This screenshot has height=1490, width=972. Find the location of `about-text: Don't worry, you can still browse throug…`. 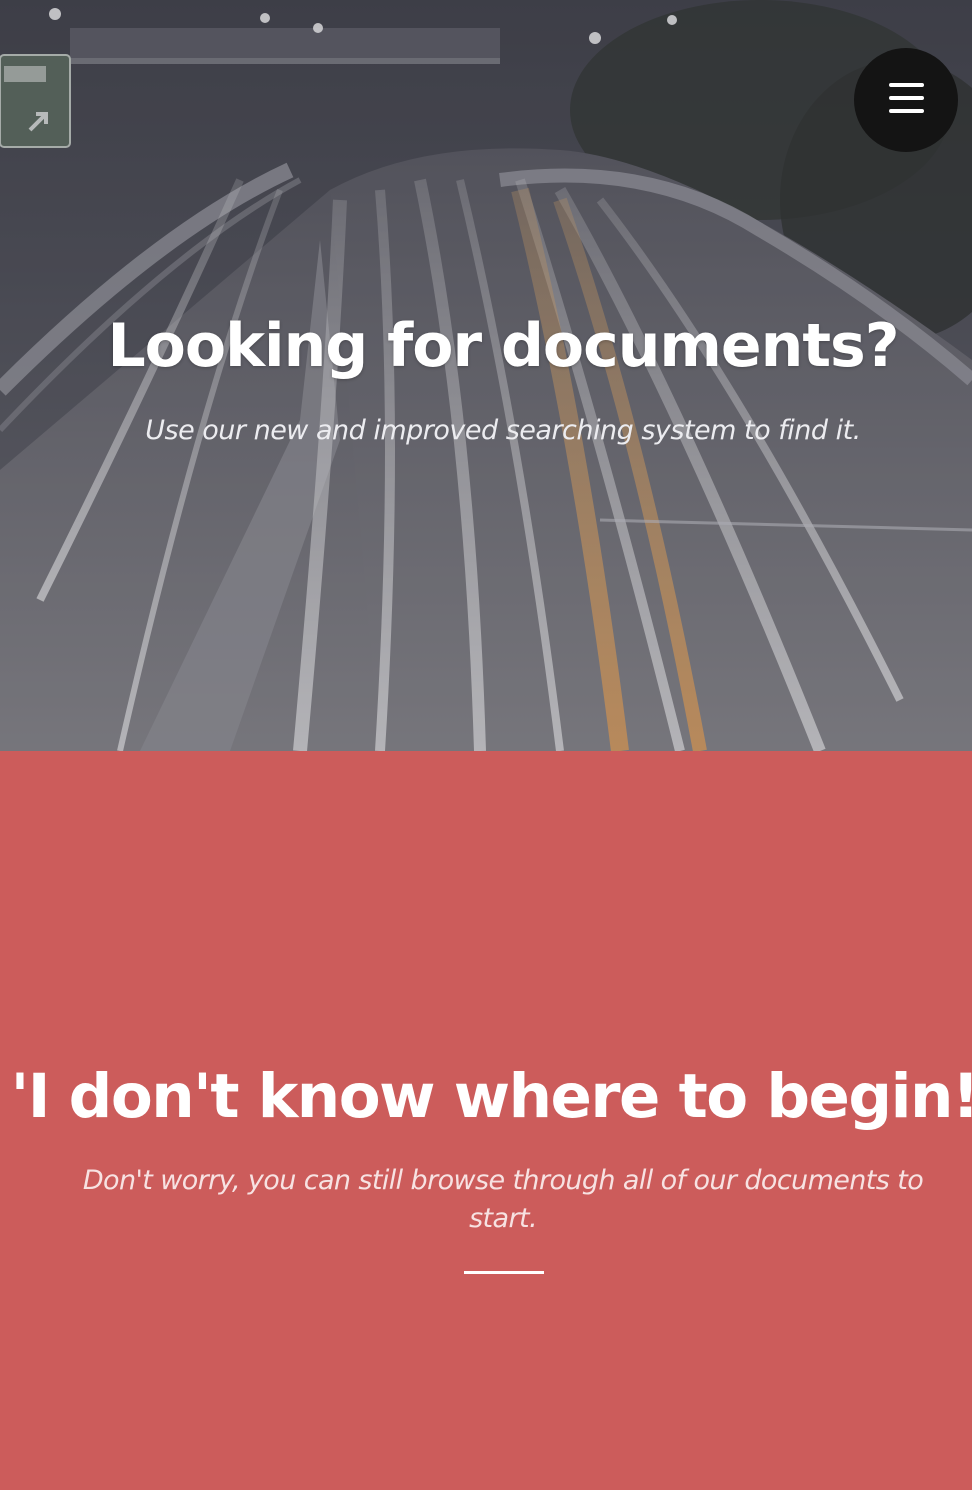

about-text: Don't worry, you can still browse throug… is located at coordinates (503, 1199).